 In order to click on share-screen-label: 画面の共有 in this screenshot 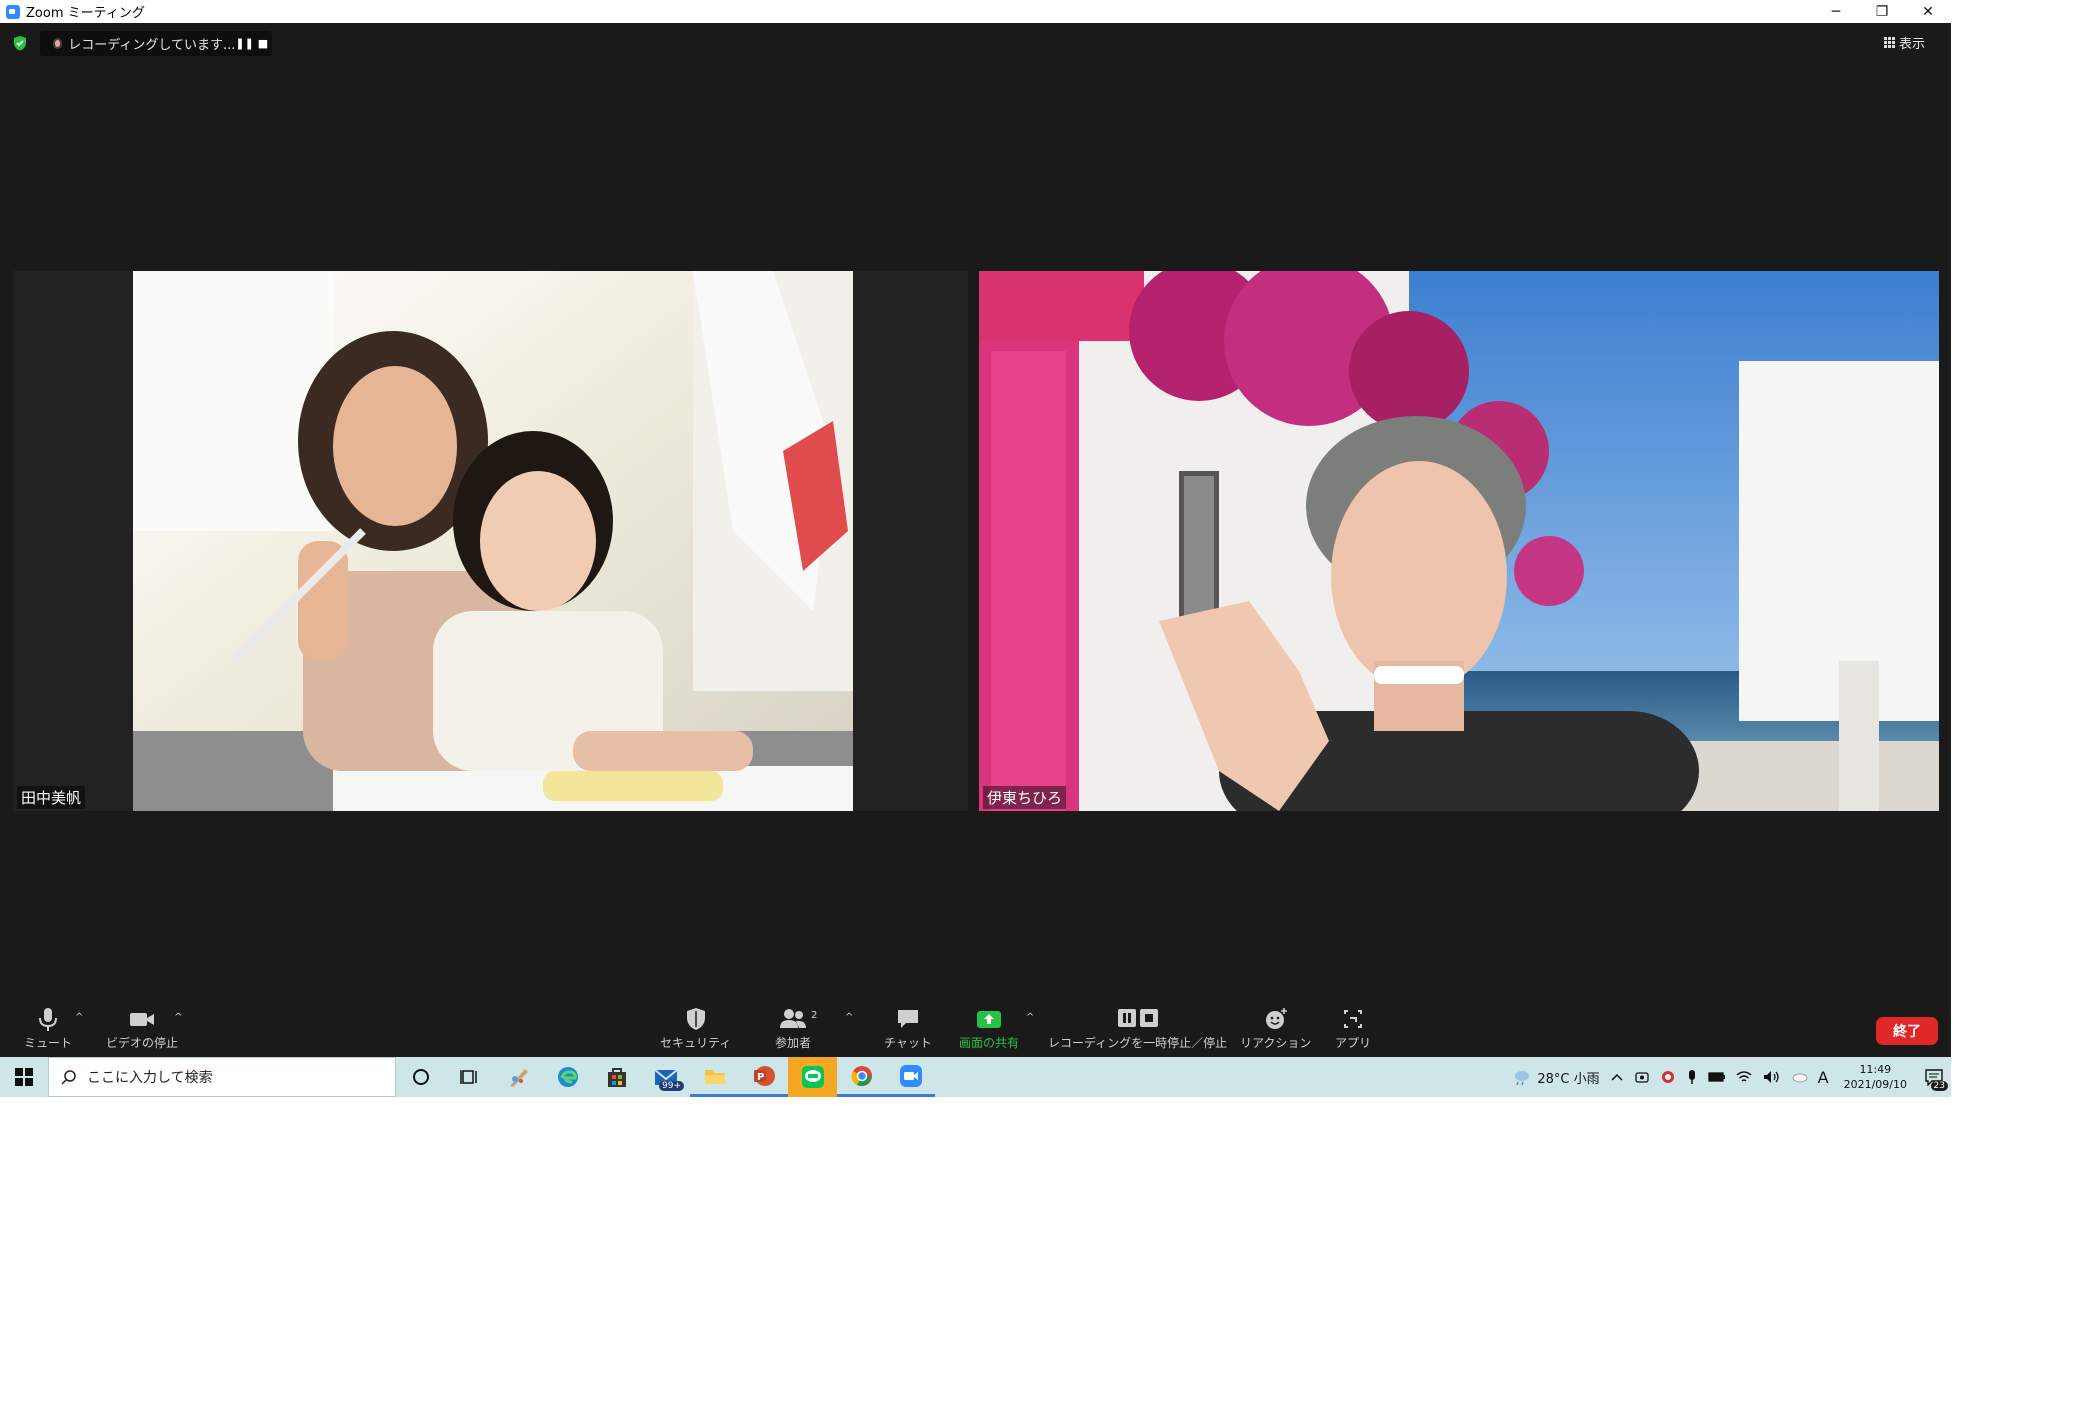, I will do `click(989, 1043)`.